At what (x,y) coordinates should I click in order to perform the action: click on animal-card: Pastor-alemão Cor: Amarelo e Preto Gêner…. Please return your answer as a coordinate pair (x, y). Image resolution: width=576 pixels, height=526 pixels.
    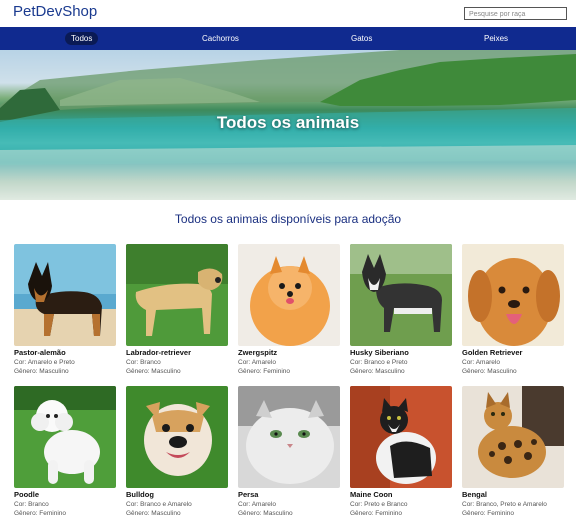
    Looking at the image, I should click on (65, 309).